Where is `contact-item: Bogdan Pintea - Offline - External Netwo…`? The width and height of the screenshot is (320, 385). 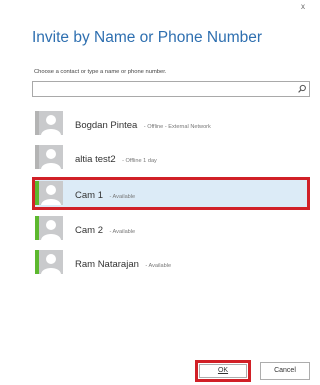 contact-item: Bogdan Pintea - Offline - External Netwo… is located at coordinates (171, 123).